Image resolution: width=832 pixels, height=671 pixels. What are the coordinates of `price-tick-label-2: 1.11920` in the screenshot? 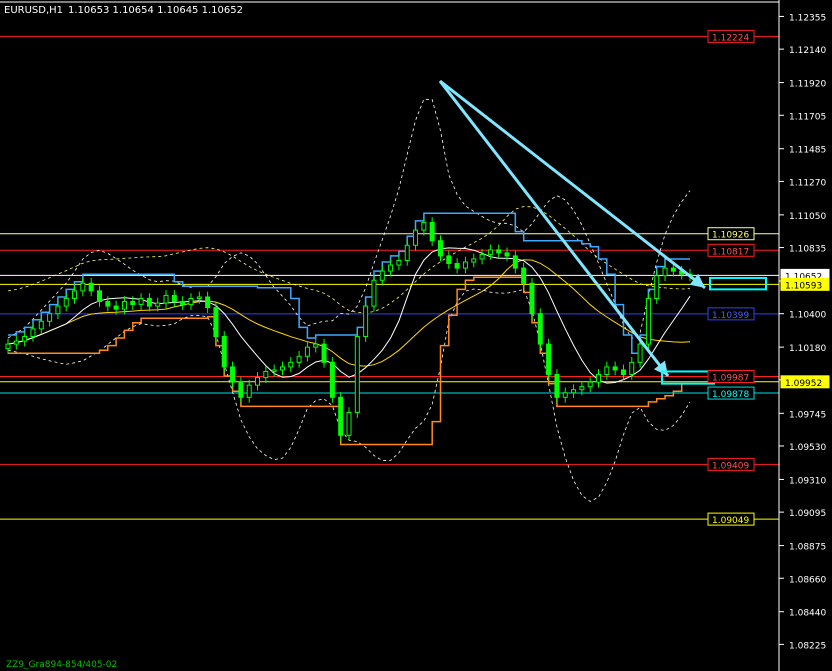 It's located at (807, 85).